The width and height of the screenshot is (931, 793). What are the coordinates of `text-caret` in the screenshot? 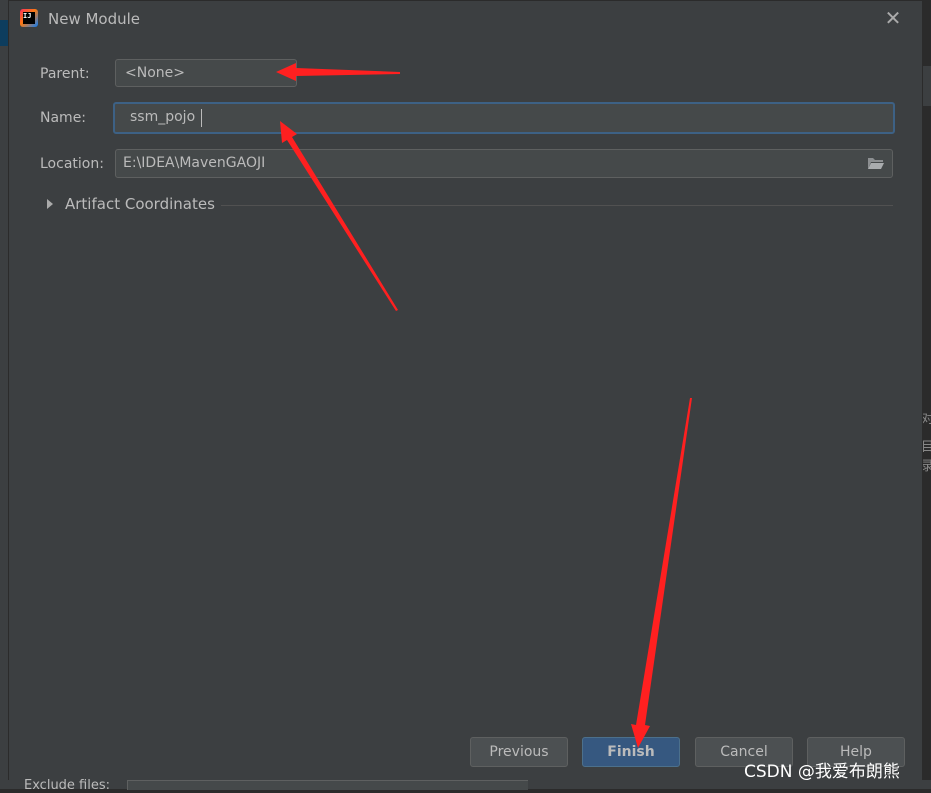 It's located at (201, 118).